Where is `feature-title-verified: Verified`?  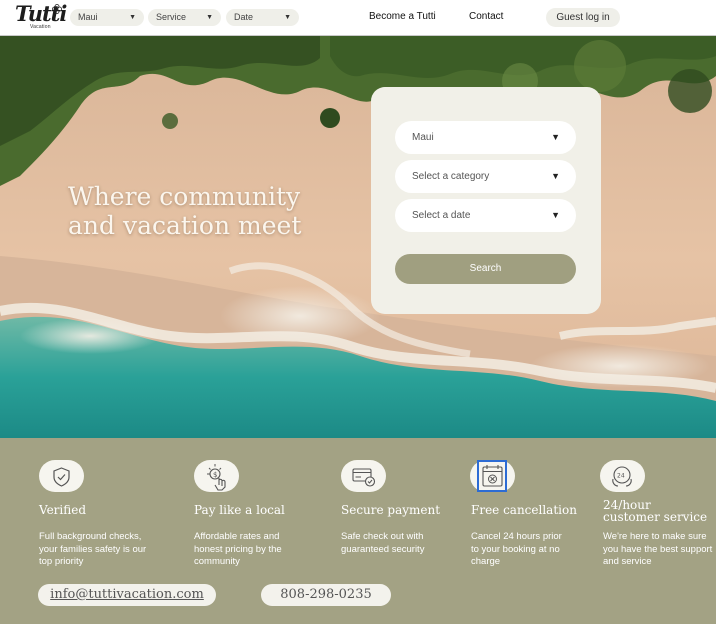 feature-title-verified: Verified is located at coordinates (63, 510).